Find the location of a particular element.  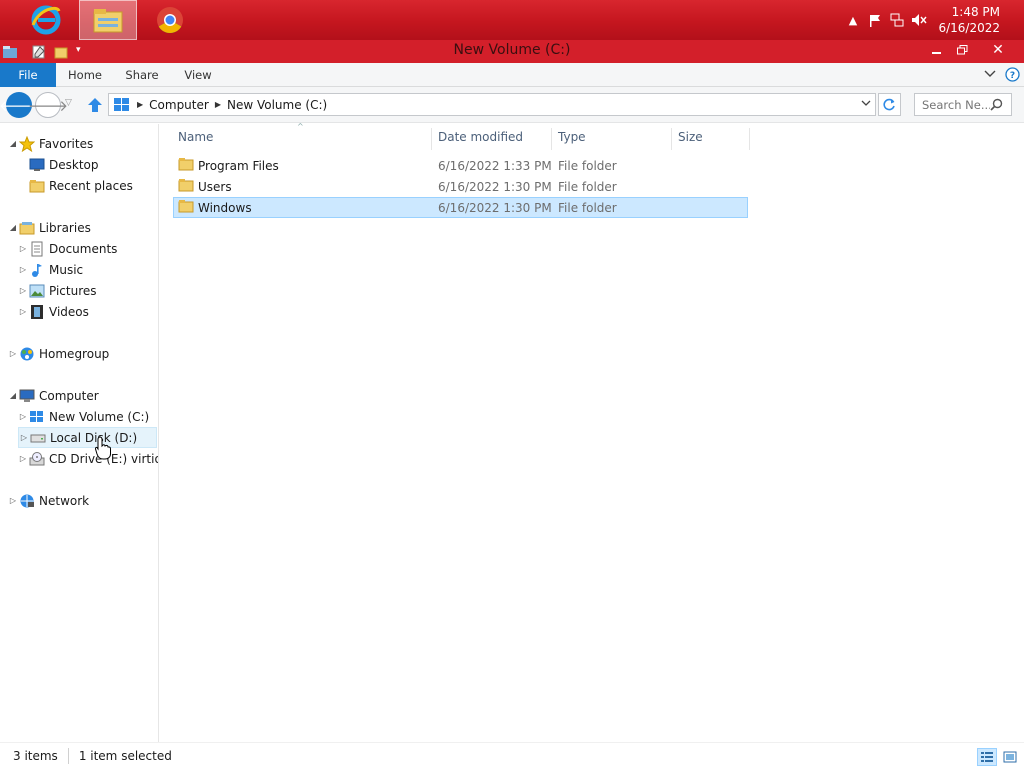

internet-explorer-icon is located at coordinates (46, 20).